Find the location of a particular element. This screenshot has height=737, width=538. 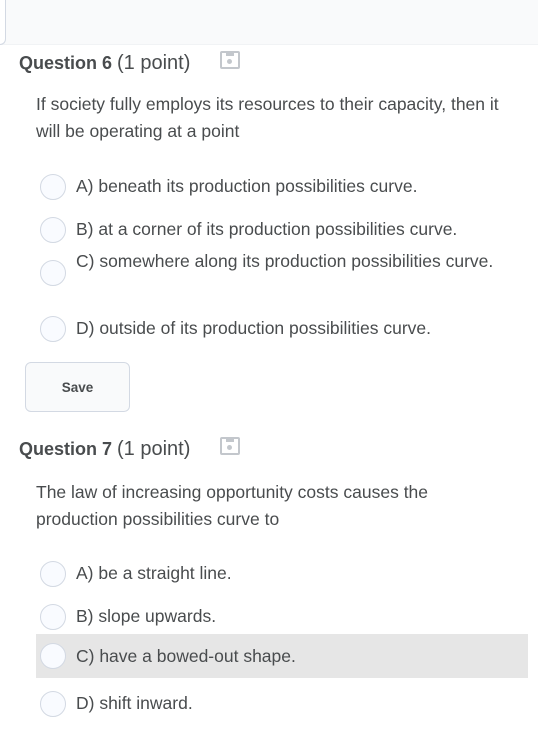

question-7-header: Question 7 (1 point) is located at coordinates (130, 449).